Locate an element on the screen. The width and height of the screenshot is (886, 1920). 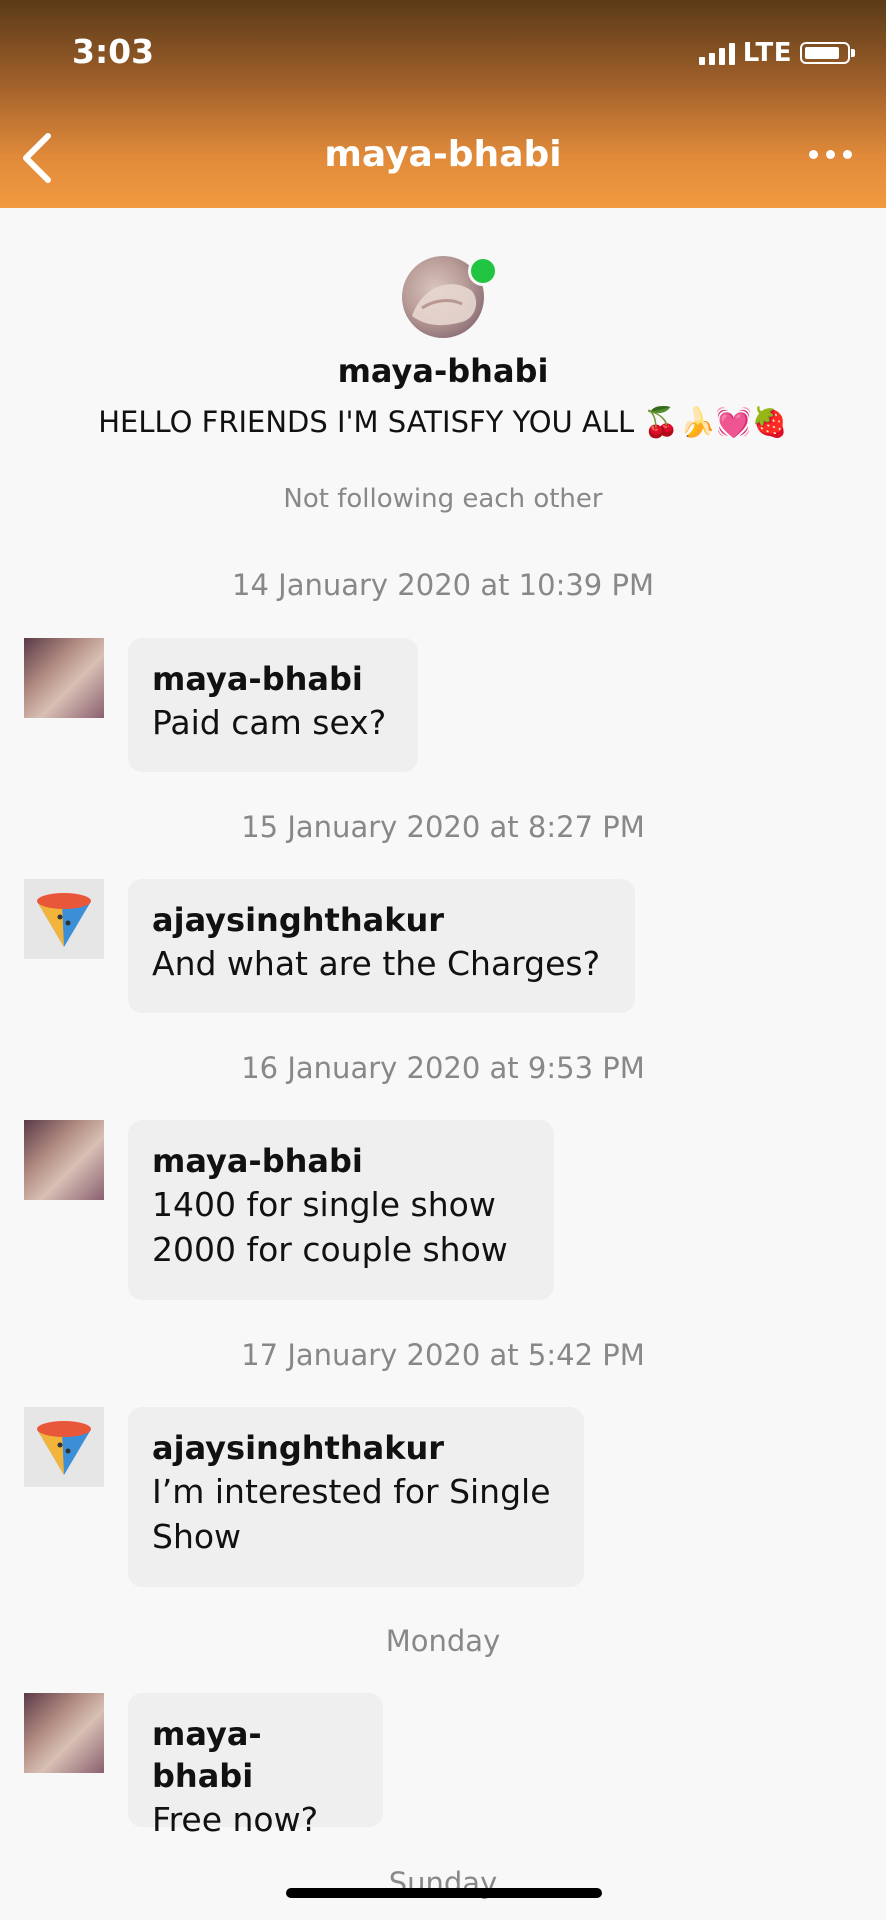
network-label: LTE is located at coordinates (767, 53).